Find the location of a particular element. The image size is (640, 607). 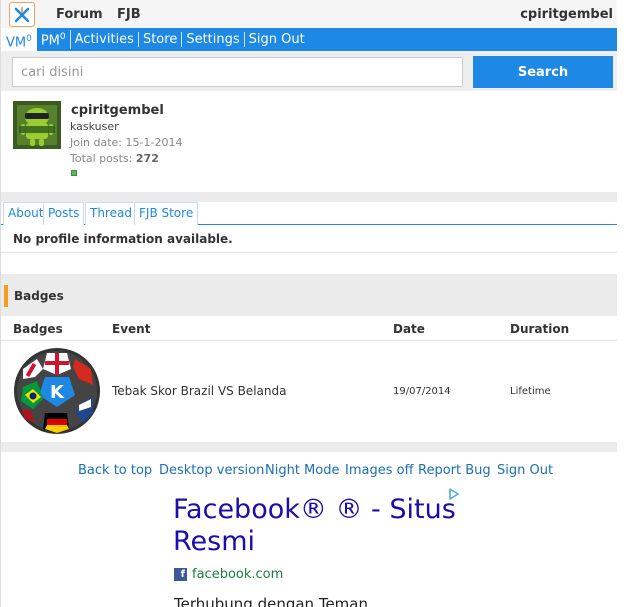

profile-username: cpiritgembel is located at coordinates (117, 110).